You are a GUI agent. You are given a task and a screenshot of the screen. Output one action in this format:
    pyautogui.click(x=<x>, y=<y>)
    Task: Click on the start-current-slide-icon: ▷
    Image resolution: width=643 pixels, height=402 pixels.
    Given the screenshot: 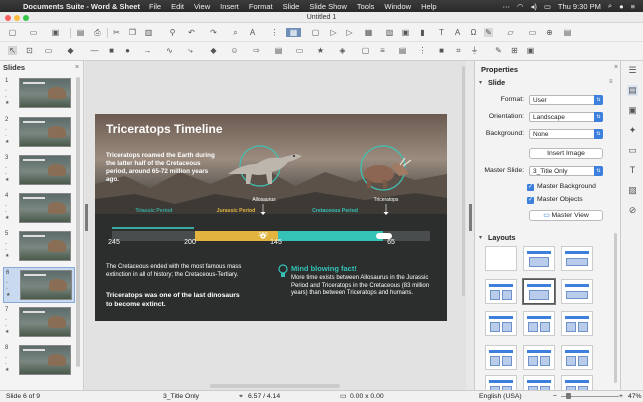 What is the action you would take?
    pyautogui.click(x=349, y=32)
    